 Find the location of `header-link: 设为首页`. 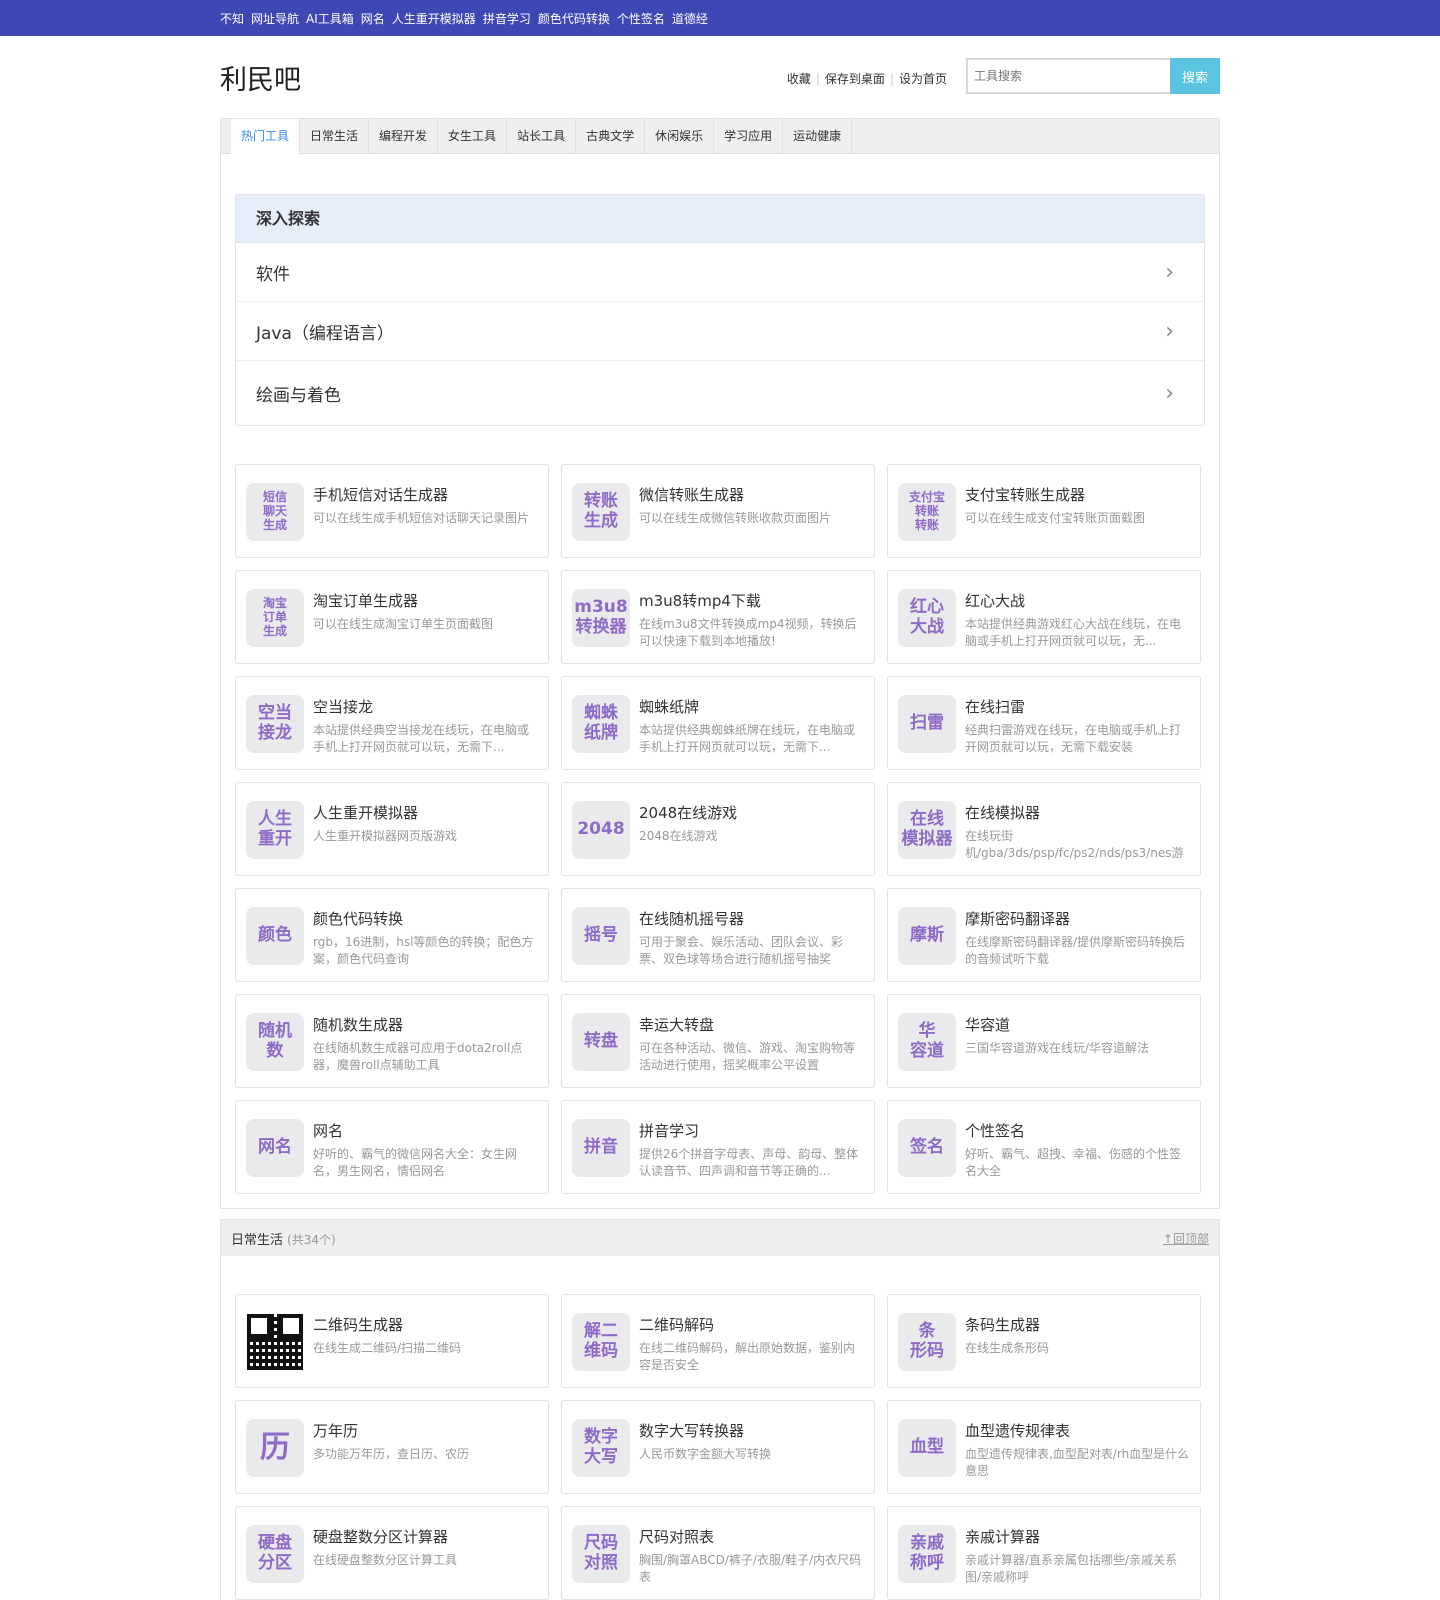

header-link: 设为首页 is located at coordinates (923, 78).